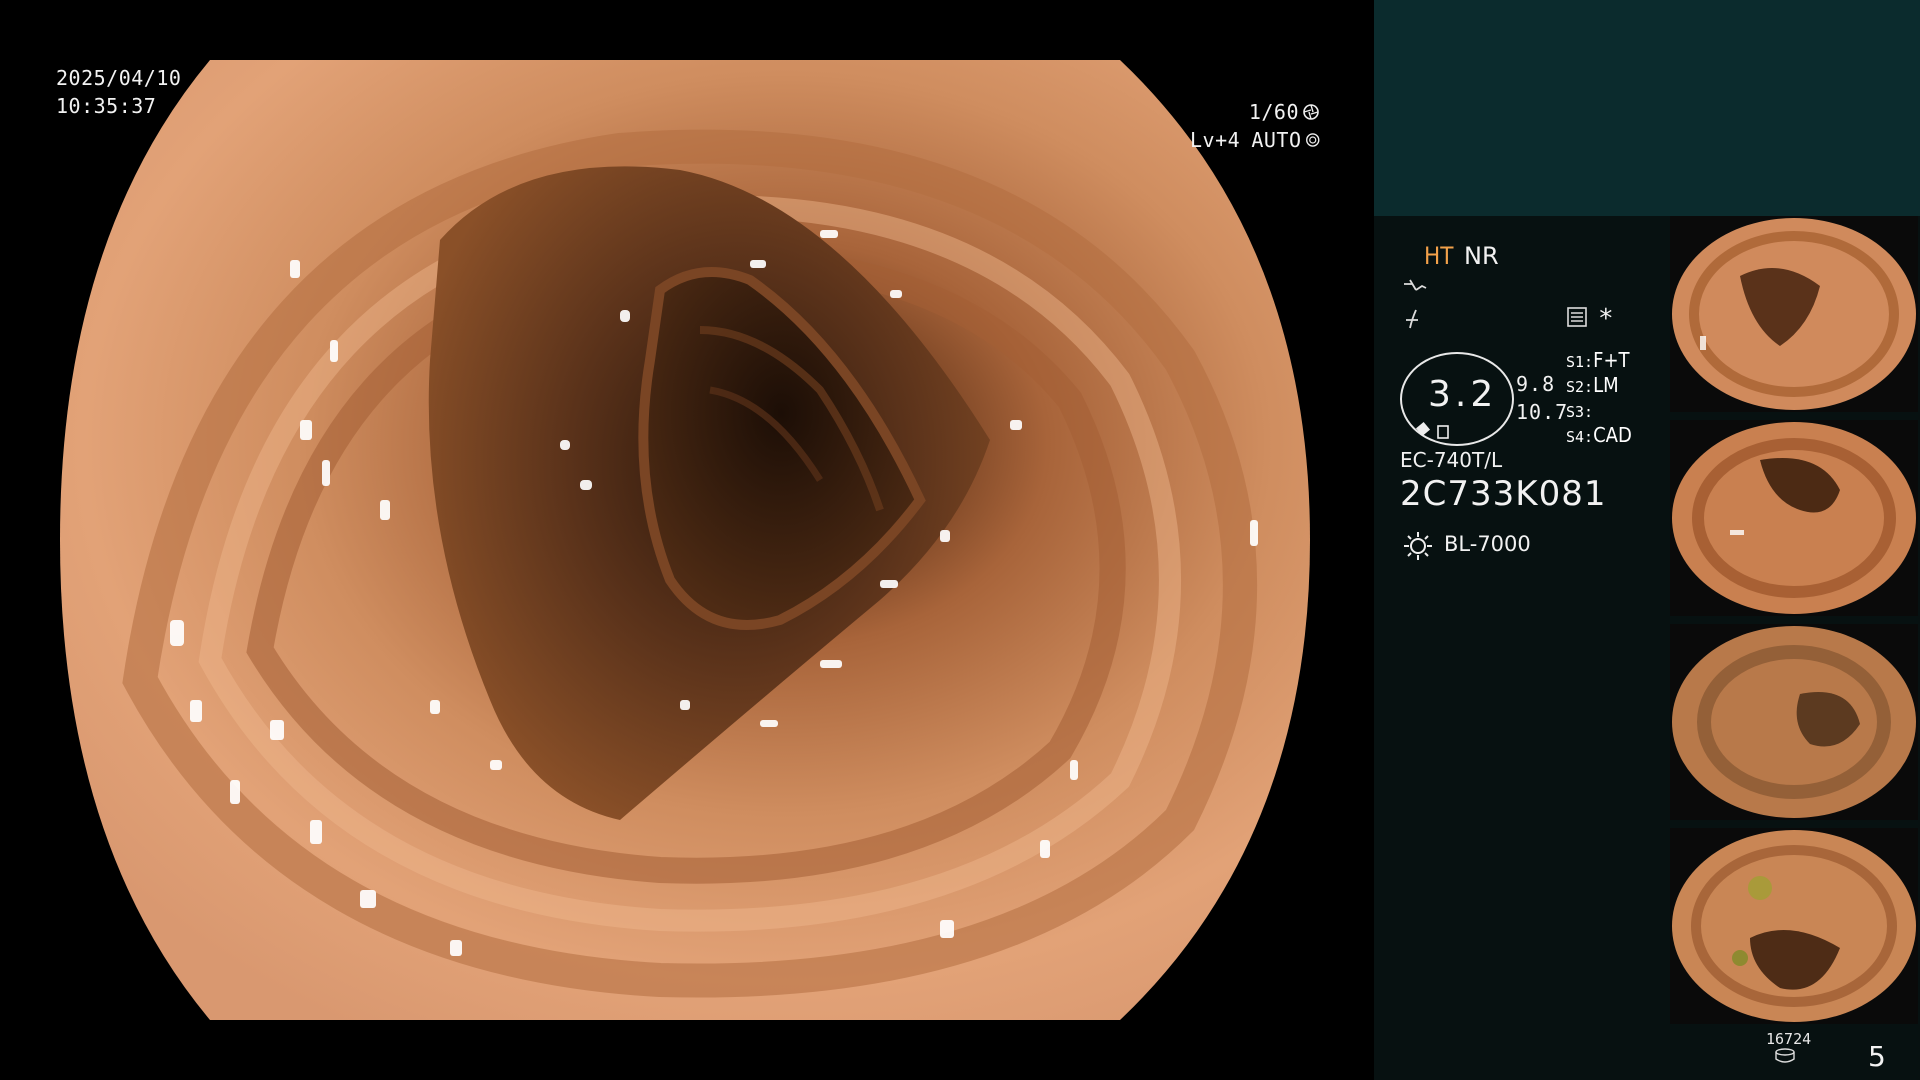 Image resolution: width=1920 pixels, height=1080 pixels. What do you see at coordinates (1580, 362) in the screenshot?
I see `switch-s1-key: S1:` at bounding box center [1580, 362].